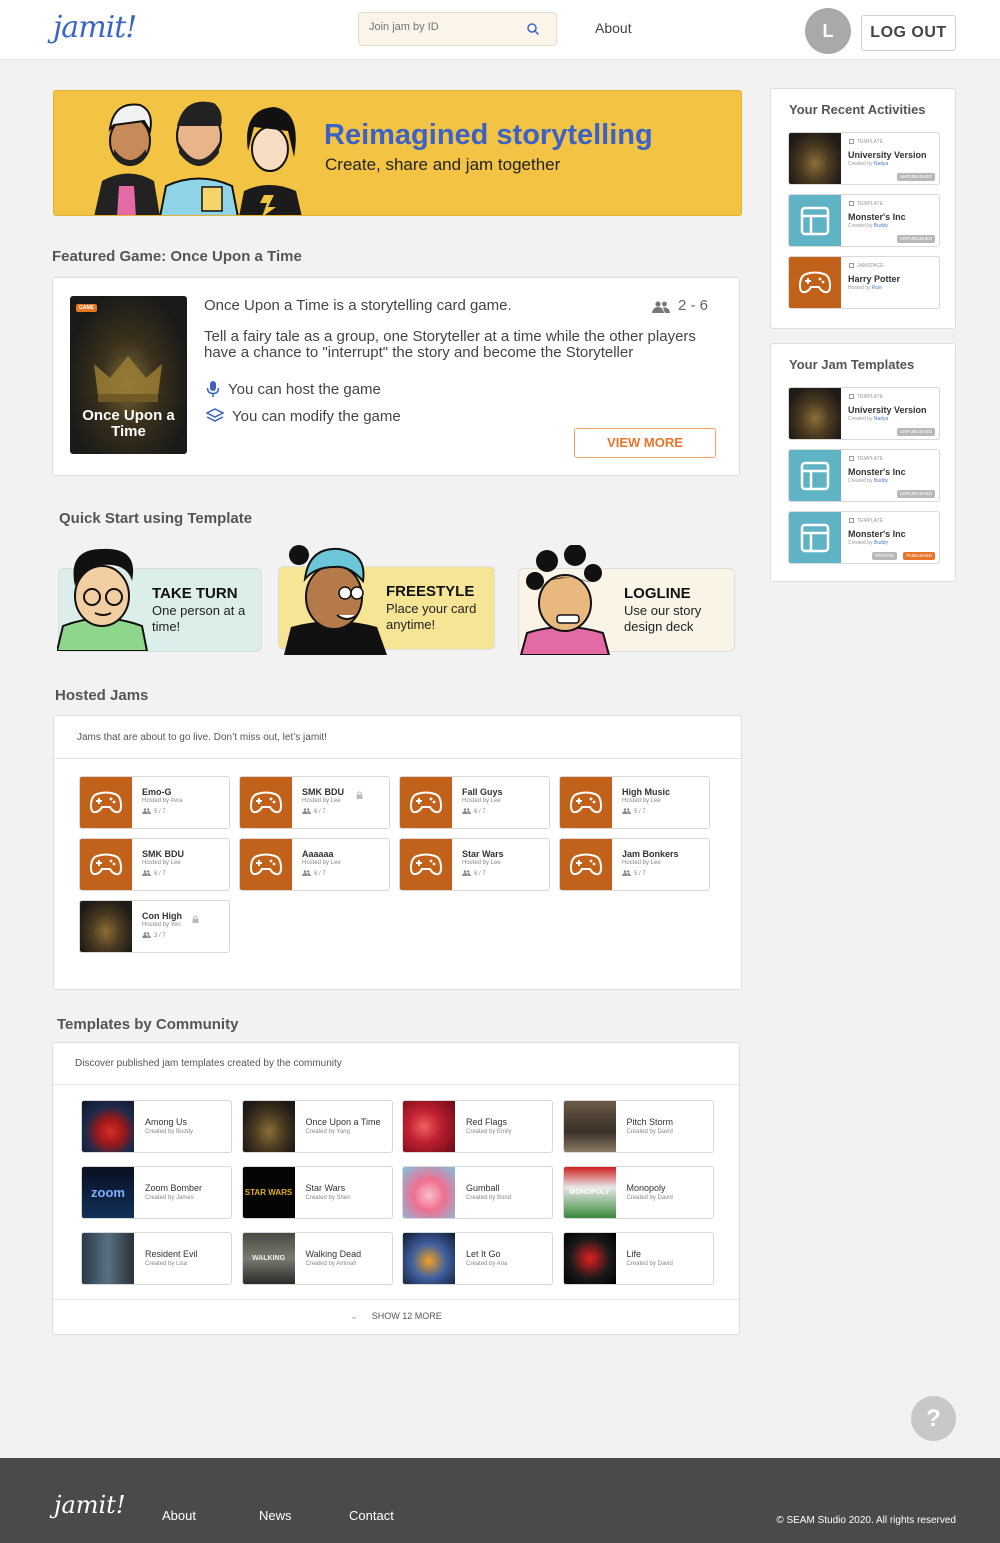 This screenshot has height=1543, width=1000. What do you see at coordinates (613, 28) in the screenshot?
I see `nav-about-link: About` at bounding box center [613, 28].